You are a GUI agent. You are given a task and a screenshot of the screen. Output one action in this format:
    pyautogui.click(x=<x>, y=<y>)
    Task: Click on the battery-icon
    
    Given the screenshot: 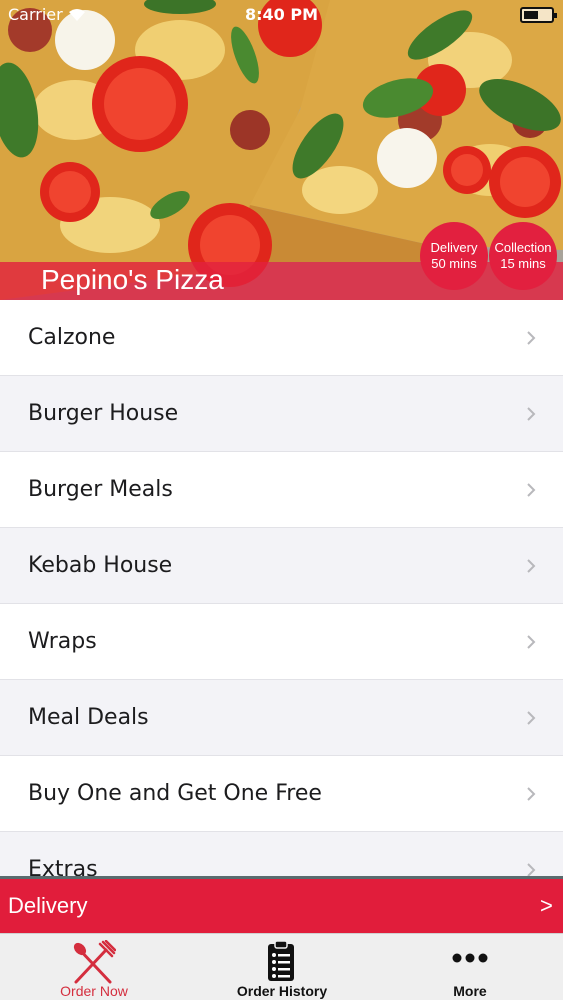 What is the action you would take?
    pyautogui.click(x=538, y=15)
    